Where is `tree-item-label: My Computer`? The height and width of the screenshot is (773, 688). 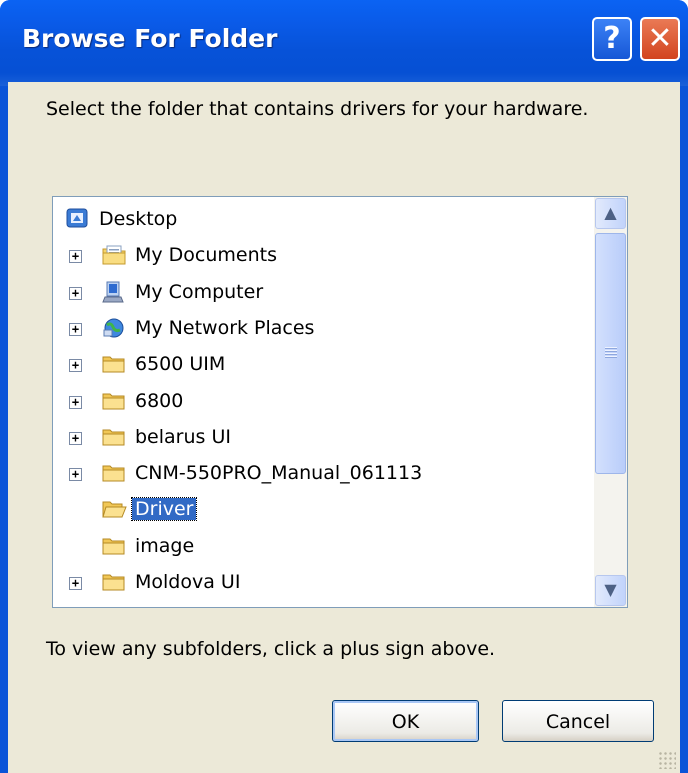
tree-item-label: My Computer is located at coordinates (199, 291).